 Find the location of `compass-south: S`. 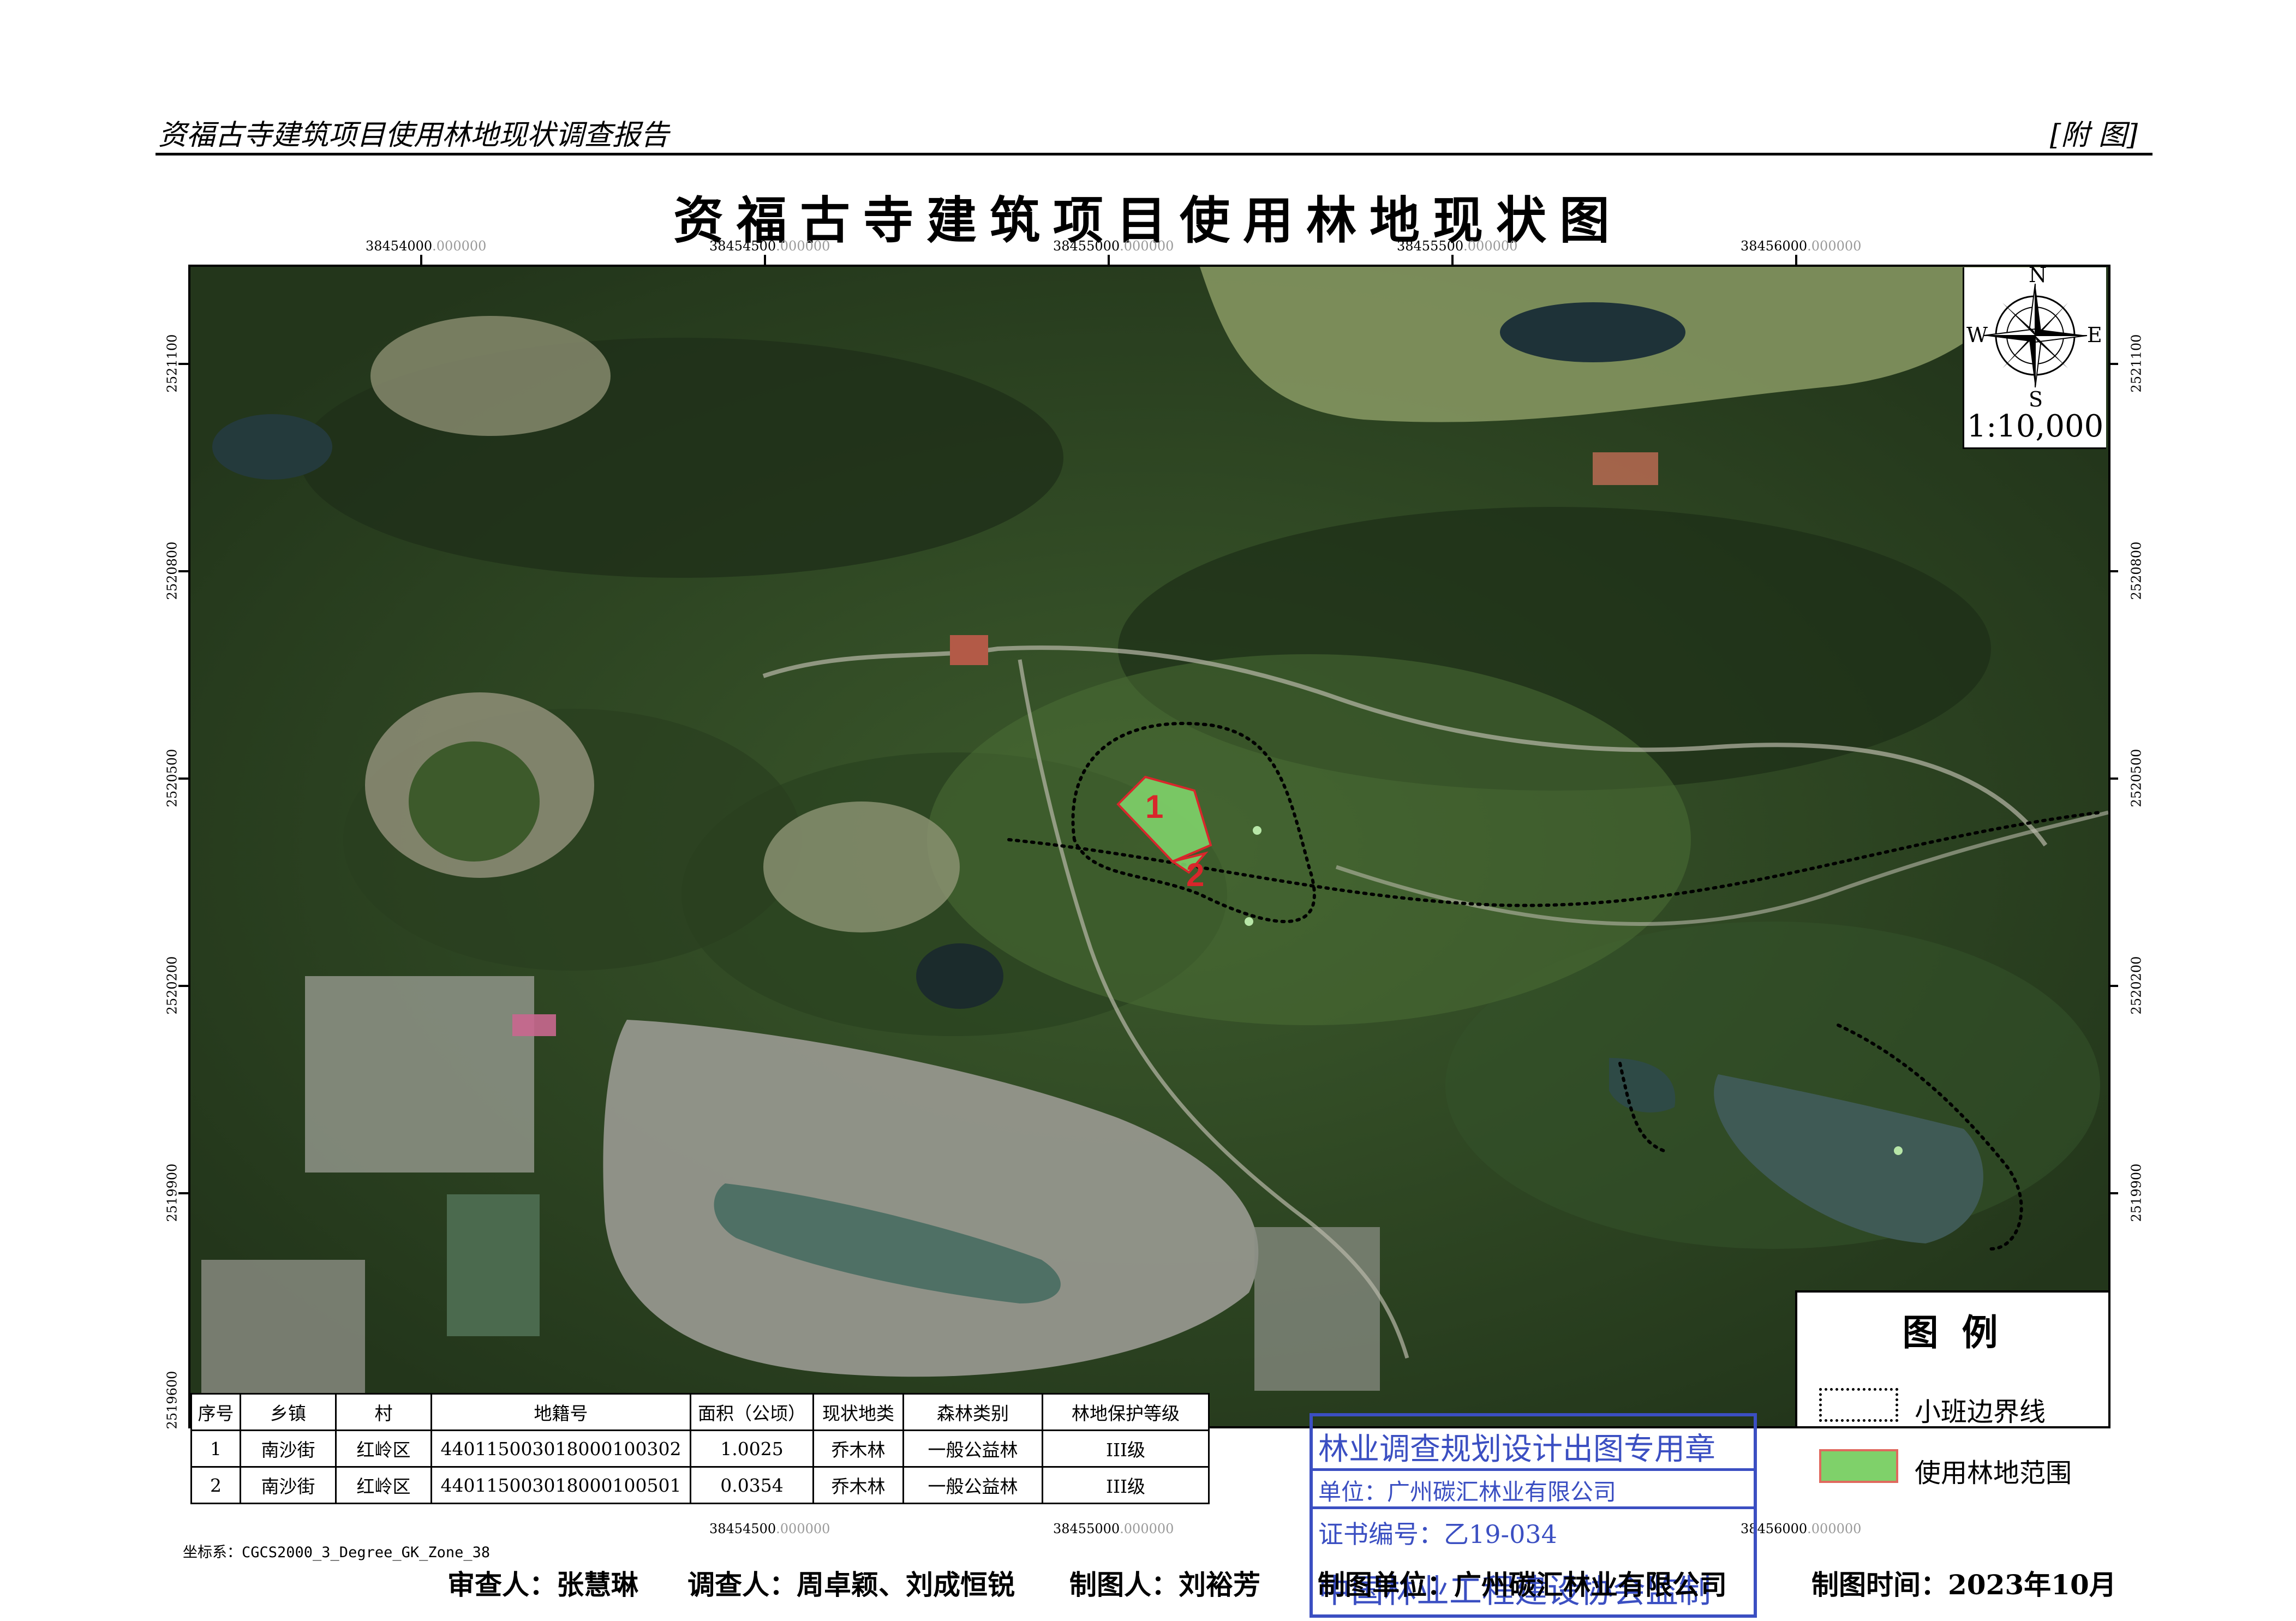

compass-south: S is located at coordinates (2036, 399).